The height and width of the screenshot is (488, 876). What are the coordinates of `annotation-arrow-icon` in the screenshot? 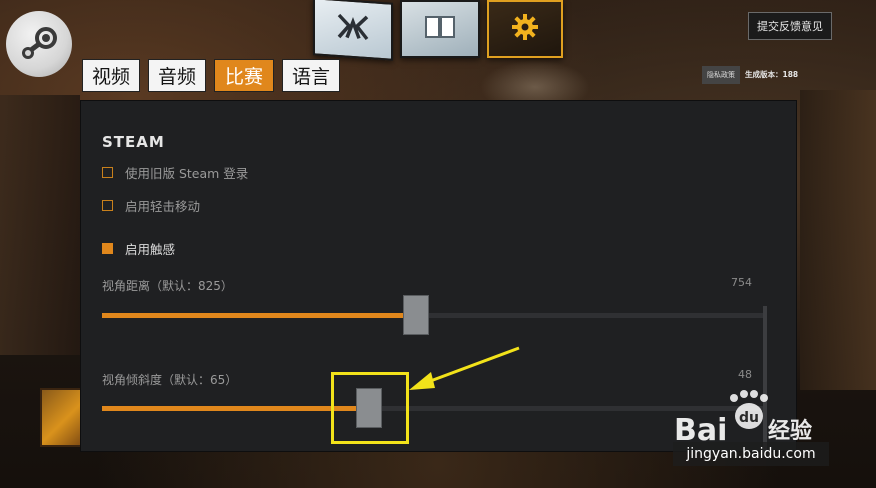 It's located at (464, 368).